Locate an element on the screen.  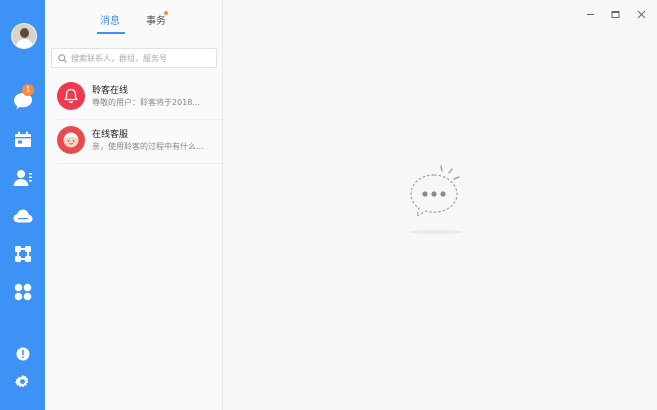
unread-badge: 1 is located at coordinates (28, 90).